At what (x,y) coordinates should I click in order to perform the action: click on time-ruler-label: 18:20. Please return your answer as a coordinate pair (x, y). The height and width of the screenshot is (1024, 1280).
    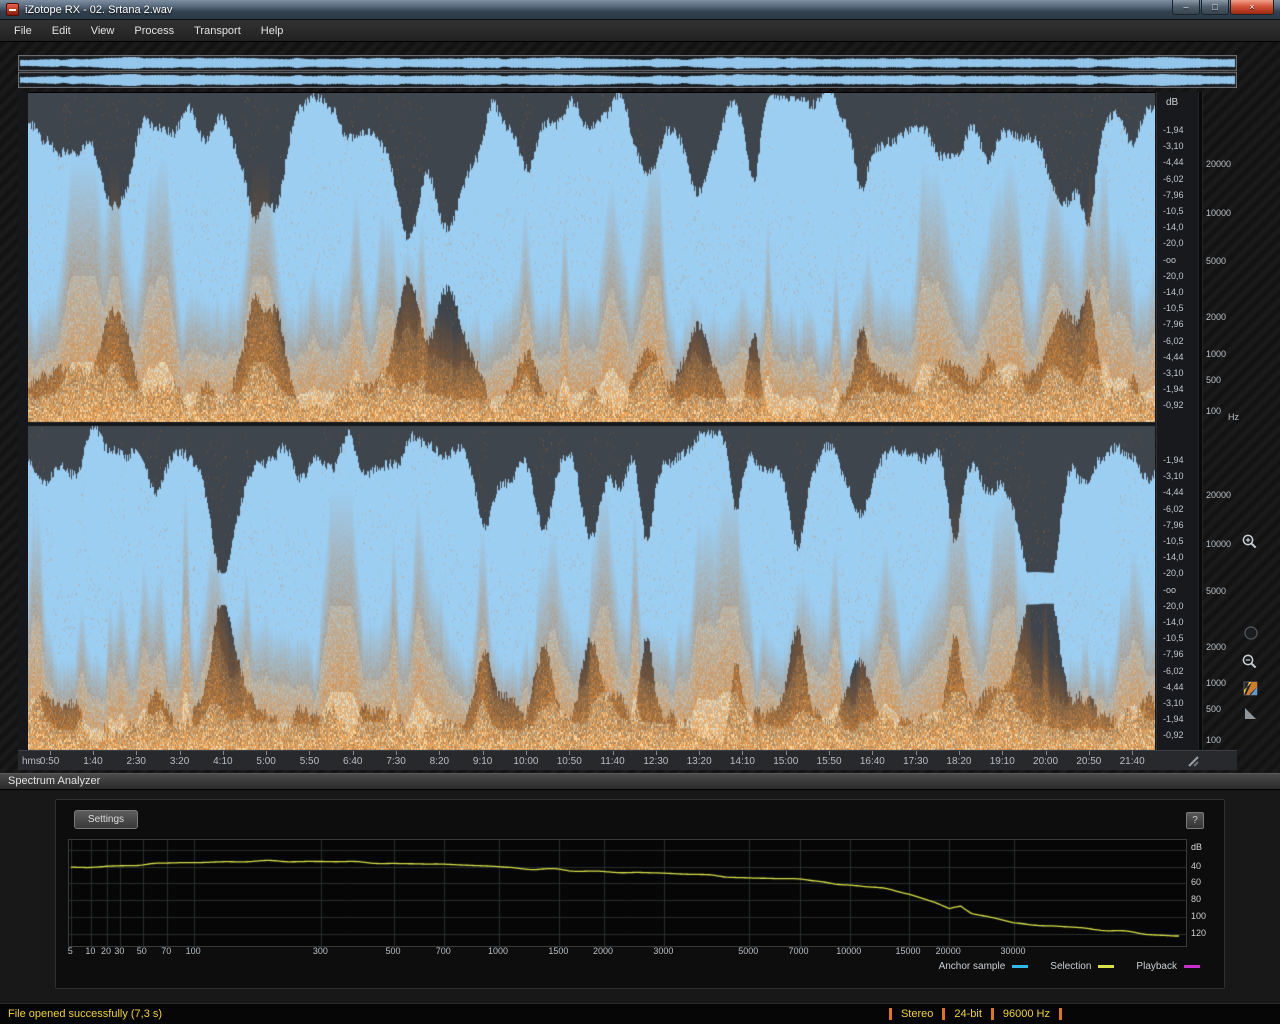
    Looking at the image, I should click on (959, 761).